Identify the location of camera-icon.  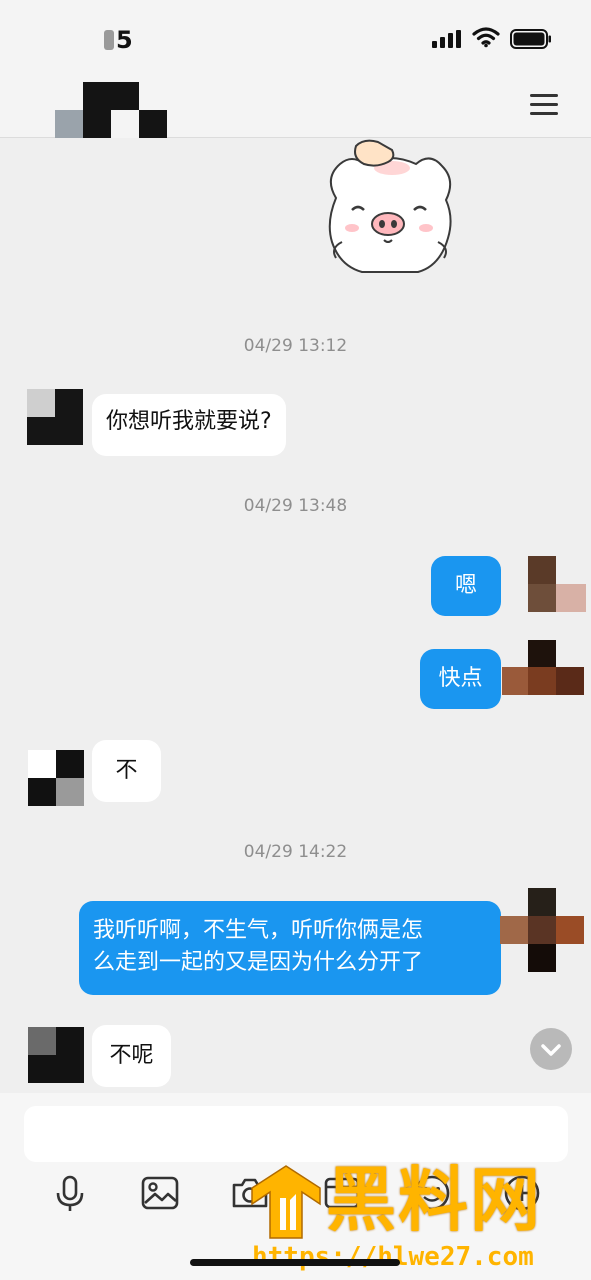
(250, 1193).